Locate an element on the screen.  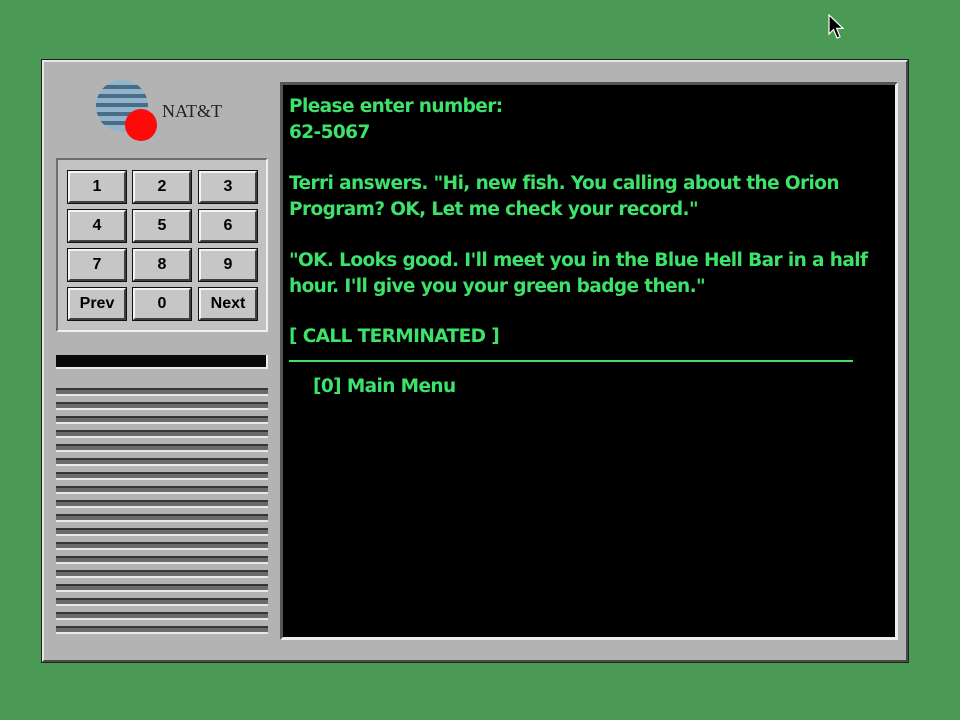
key-5-button: 5 is located at coordinates (162, 226).